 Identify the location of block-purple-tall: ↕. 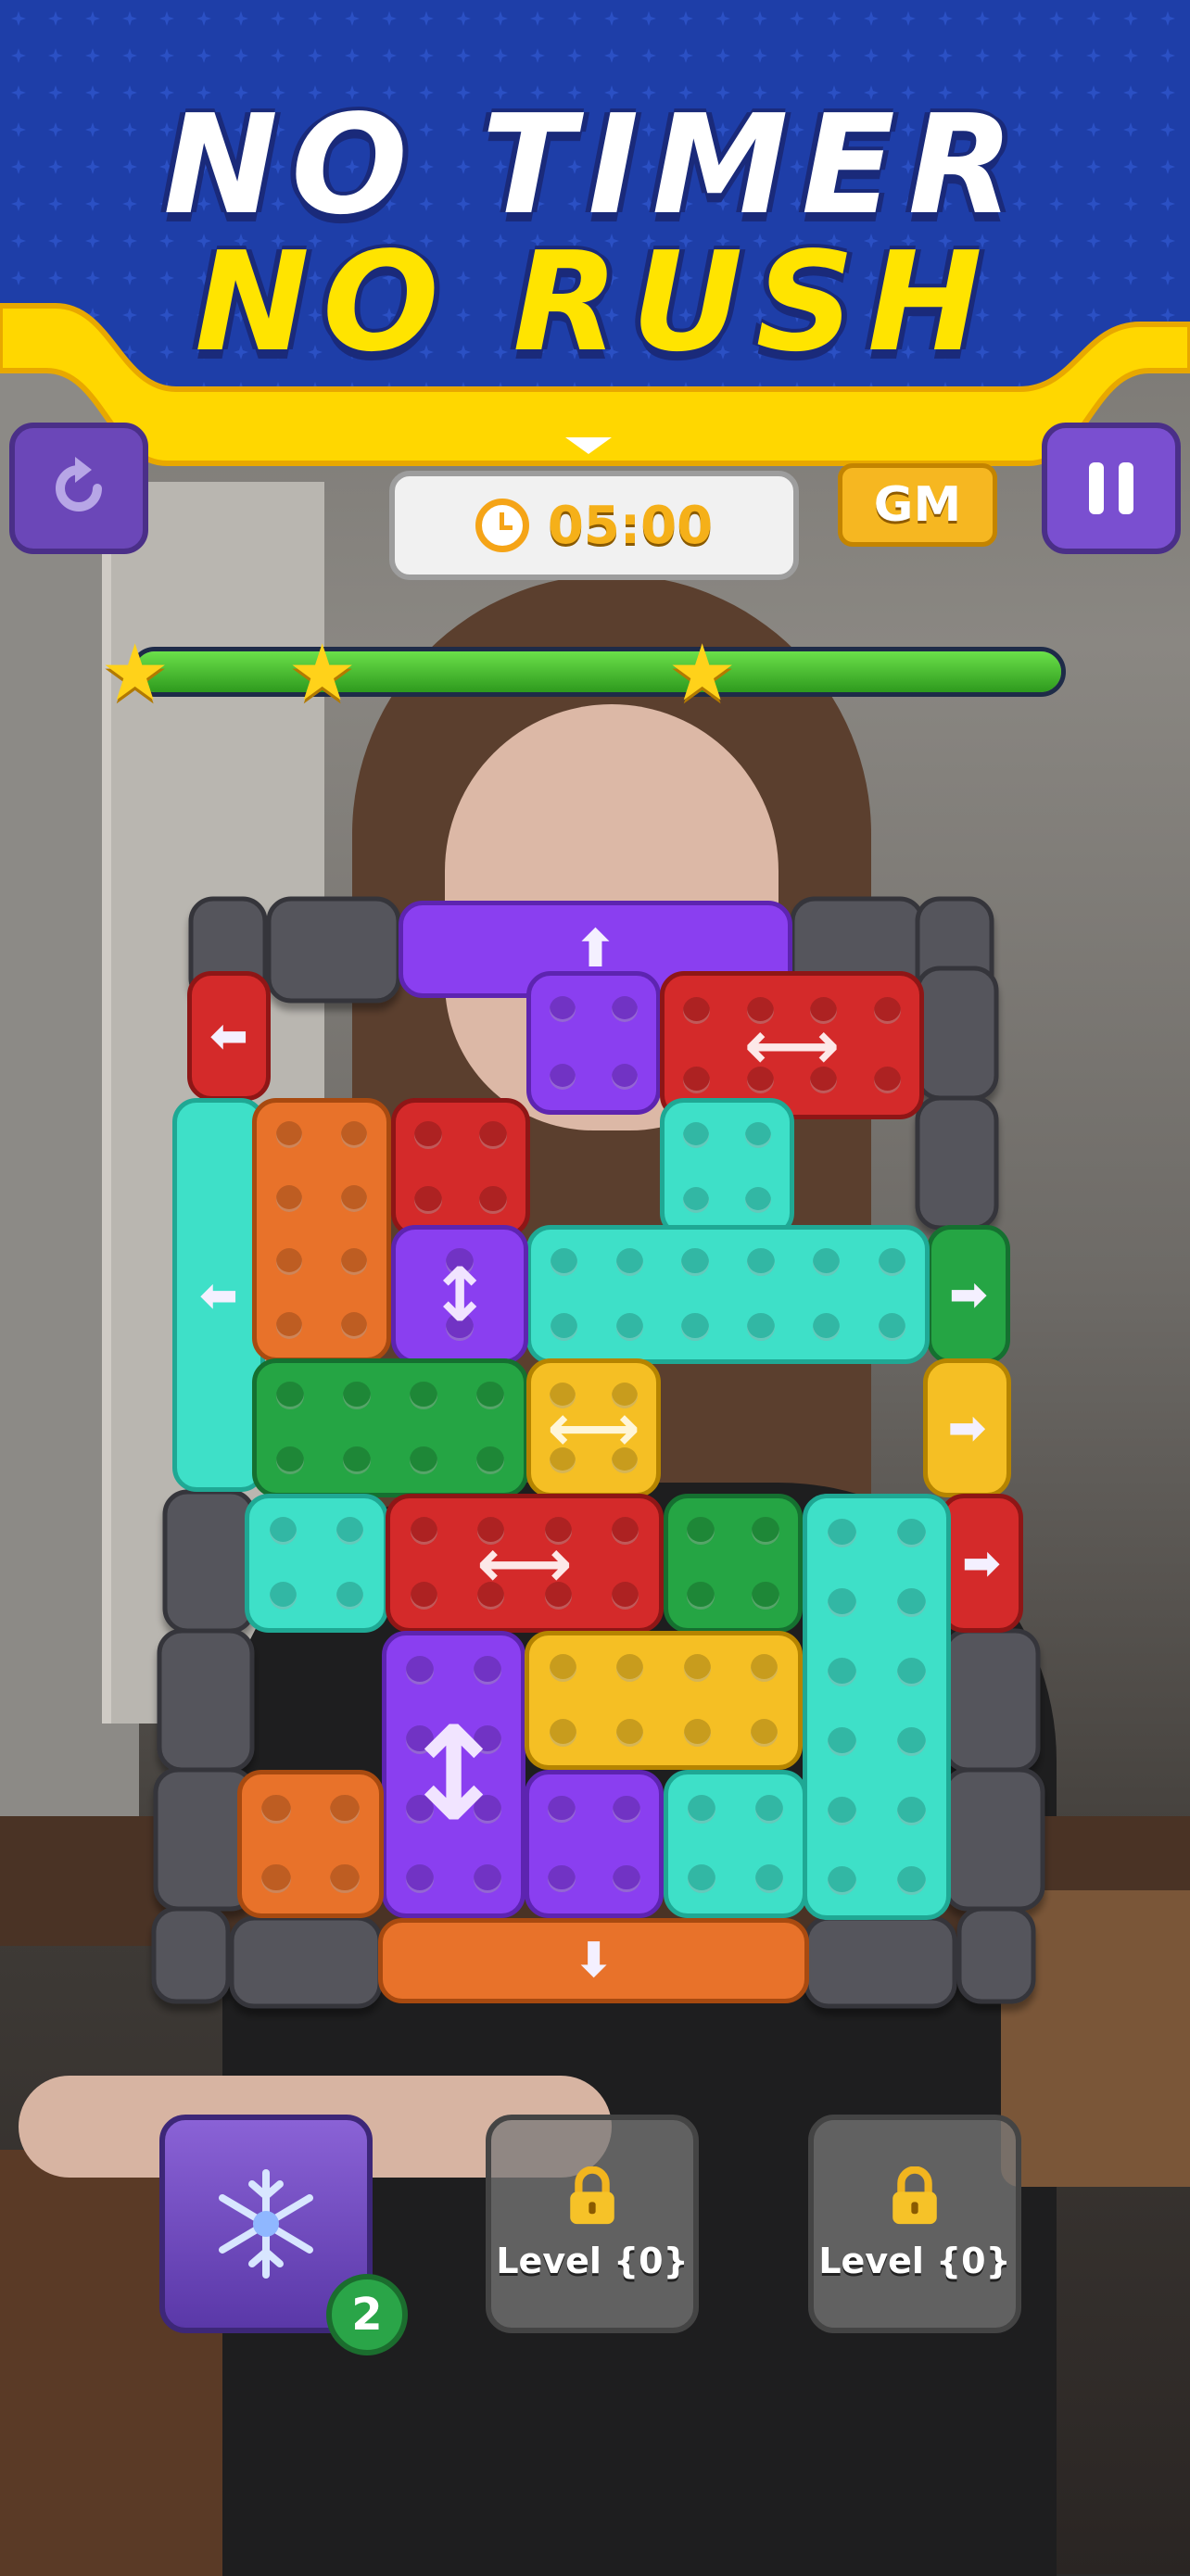
(453, 1774).